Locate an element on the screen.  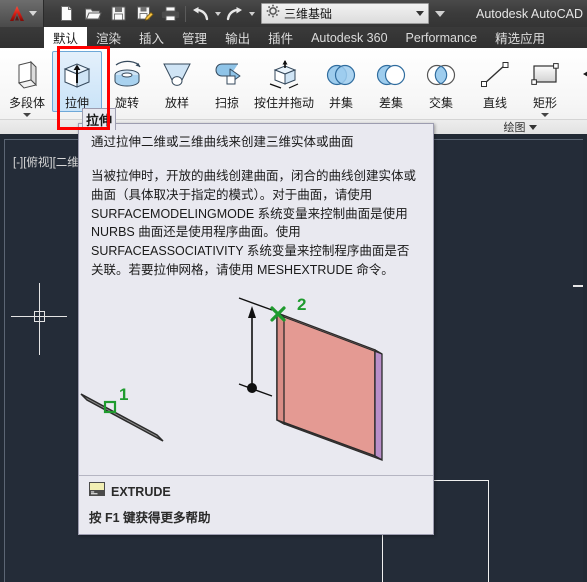
sweep-icon is located at coordinates (227, 75).